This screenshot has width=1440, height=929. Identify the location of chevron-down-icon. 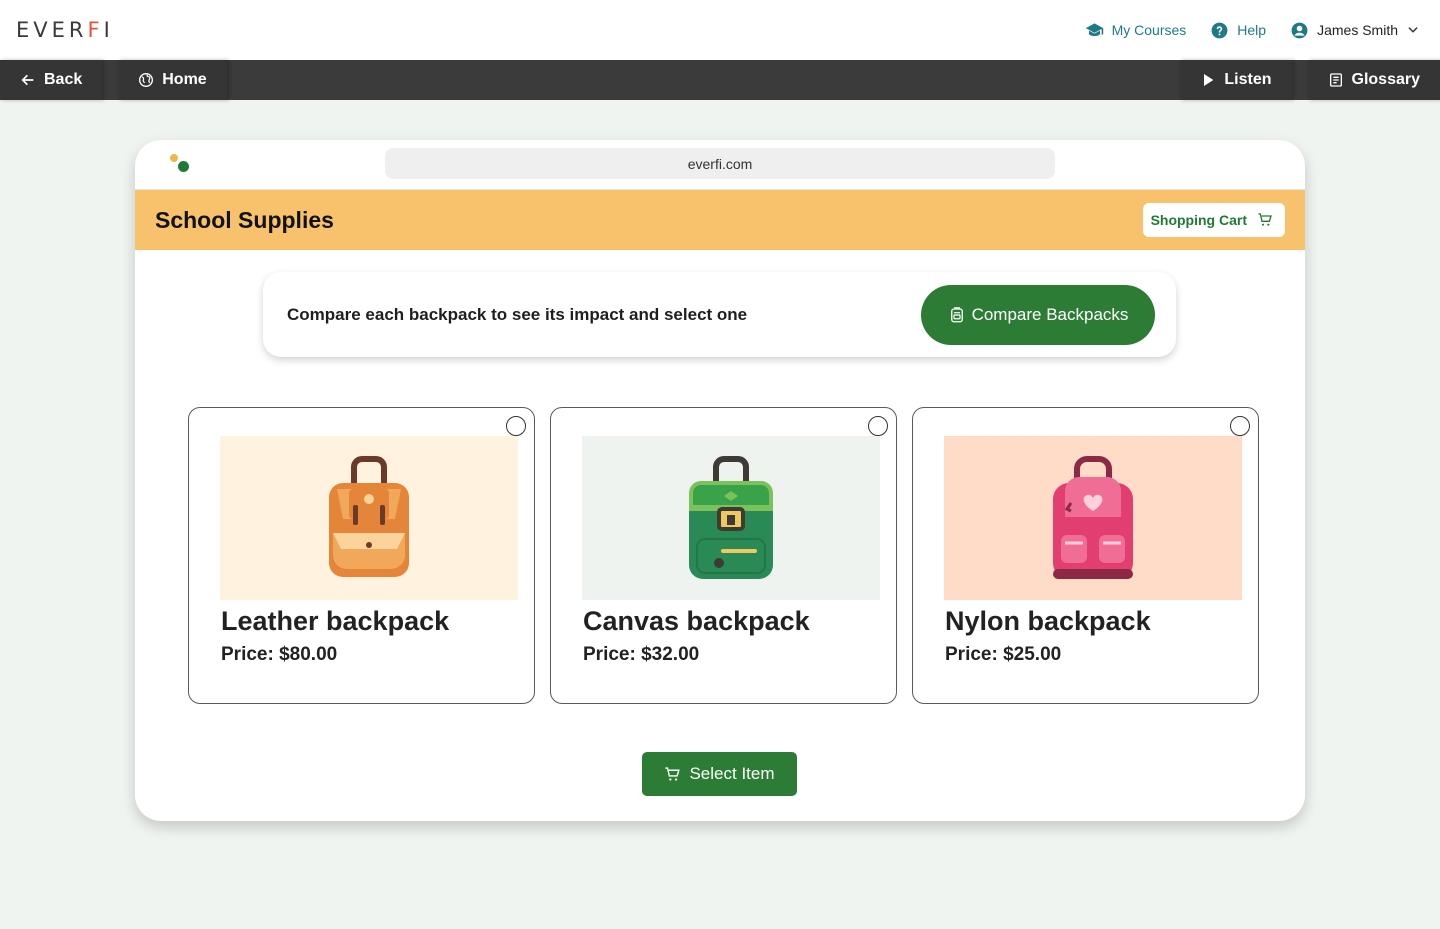
(1413, 30).